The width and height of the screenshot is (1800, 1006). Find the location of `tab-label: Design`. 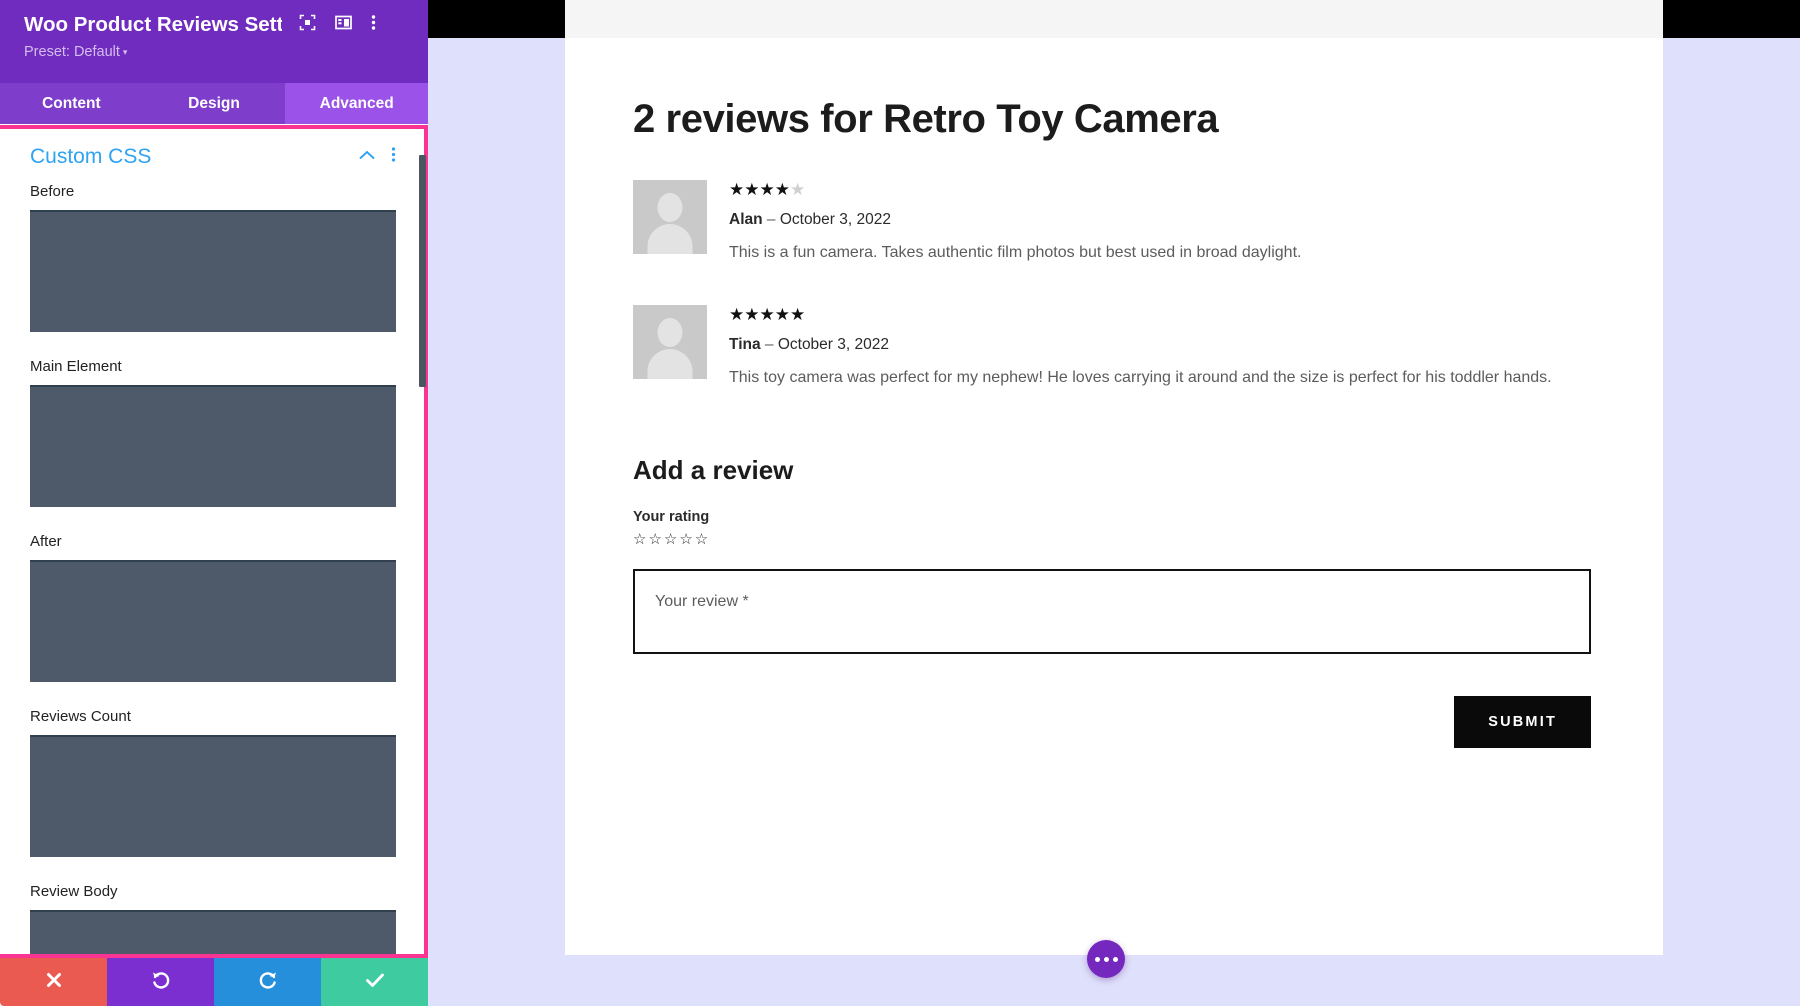

tab-label: Design is located at coordinates (214, 103).